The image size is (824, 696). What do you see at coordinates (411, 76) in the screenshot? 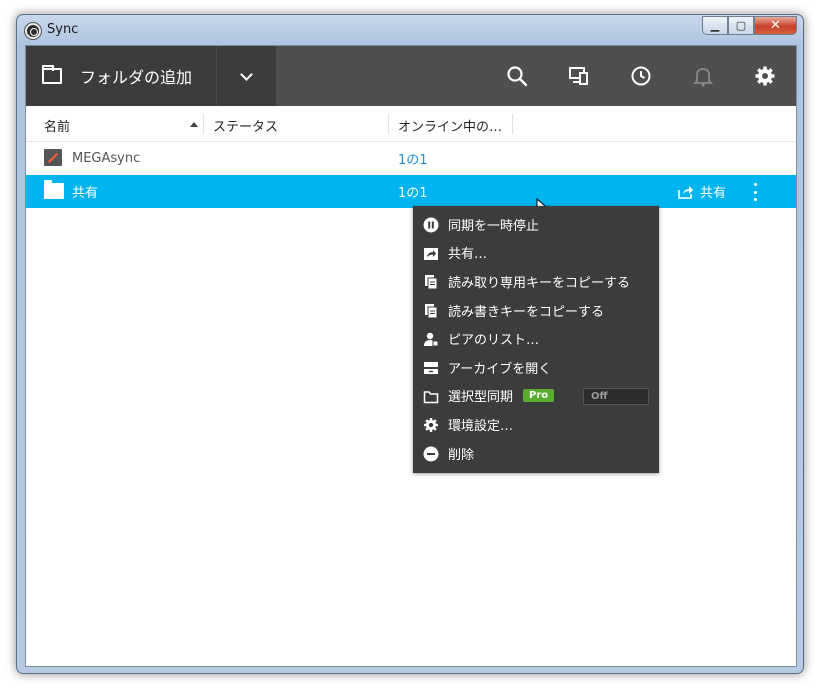
I see `toolbar: フォルダの追加` at bounding box center [411, 76].